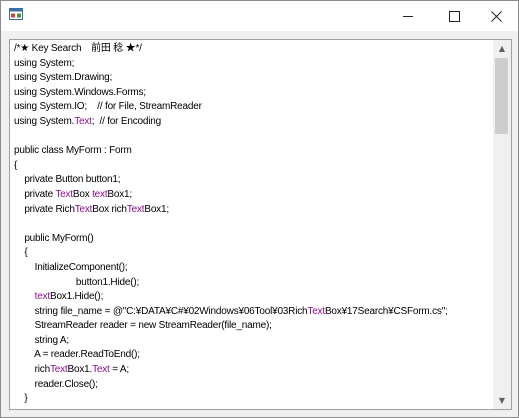 The height and width of the screenshot is (418, 519). What do you see at coordinates (21, 399) in the screenshot?
I see `code-text: }` at bounding box center [21, 399].